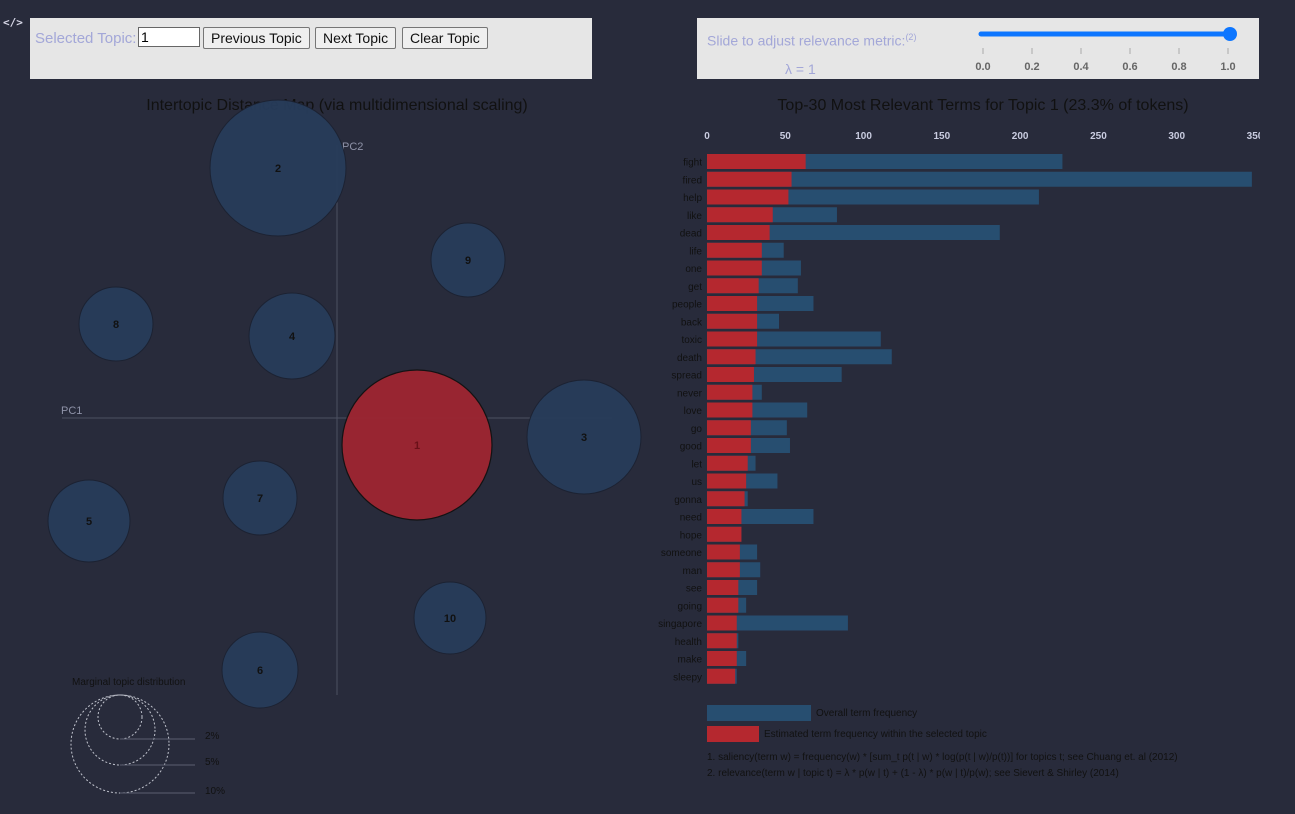 The image size is (1295, 814). Describe the element at coordinates (861, 197) in the screenshot. I see `term-row-help: help` at that location.